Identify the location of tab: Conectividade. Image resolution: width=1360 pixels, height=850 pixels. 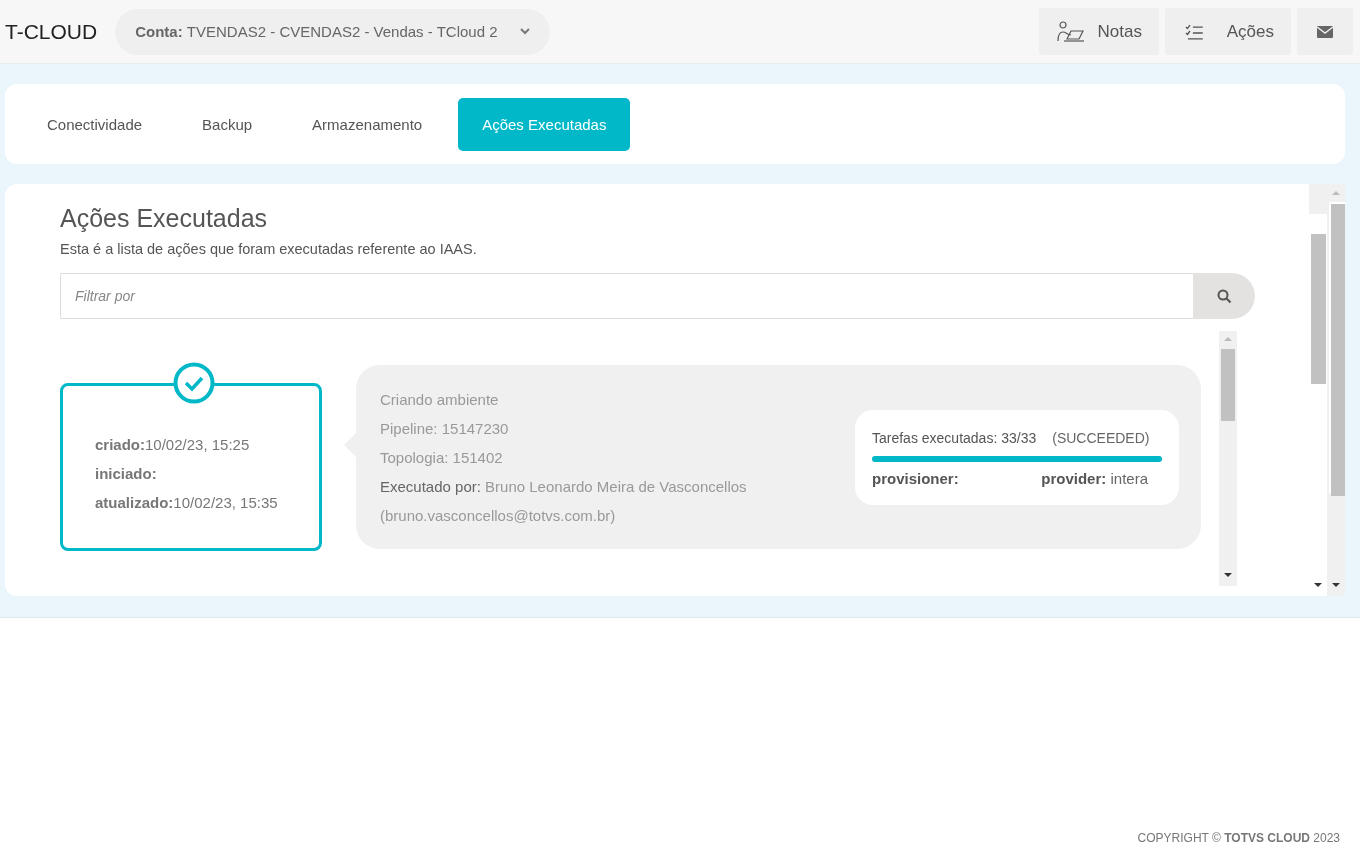
(95, 124).